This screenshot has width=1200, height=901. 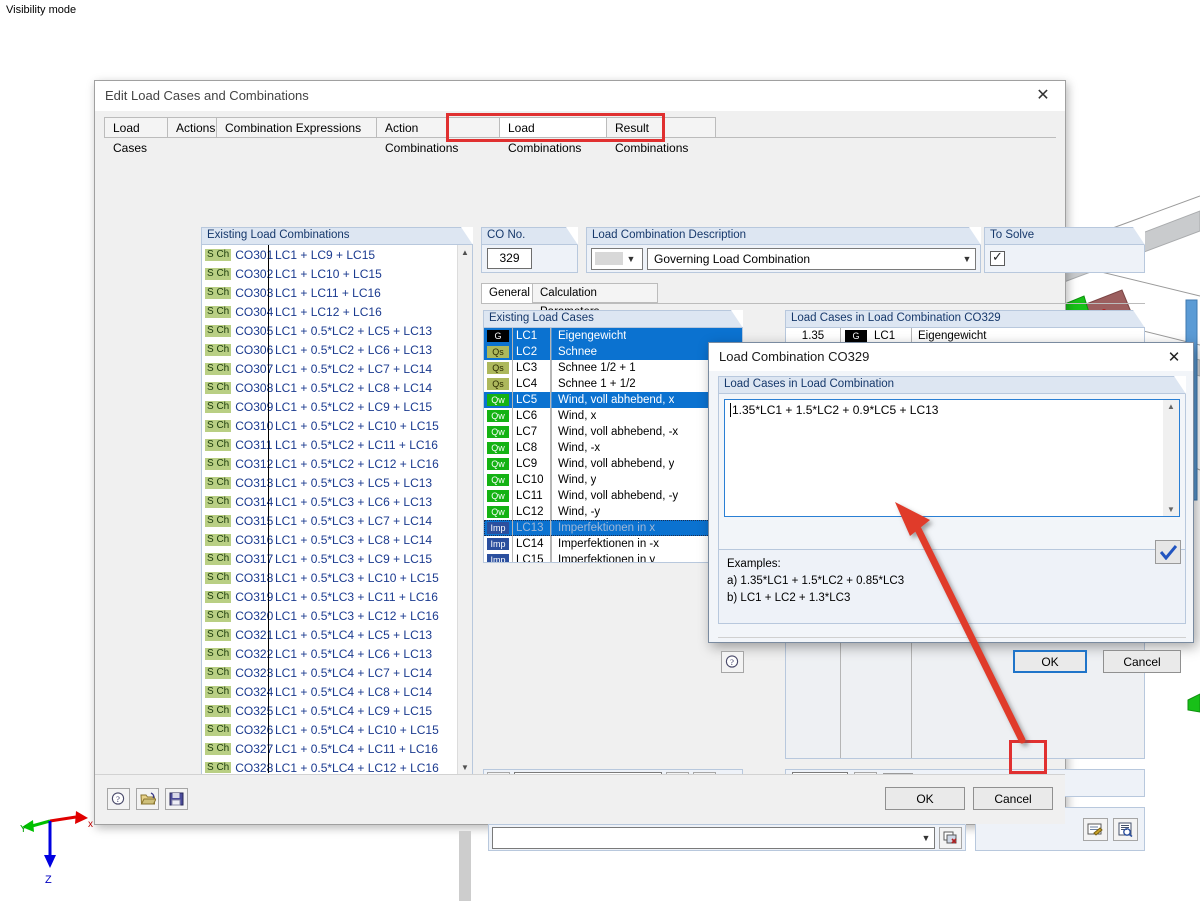 I want to click on load-case-badge: Imp, so click(x=498, y=528).